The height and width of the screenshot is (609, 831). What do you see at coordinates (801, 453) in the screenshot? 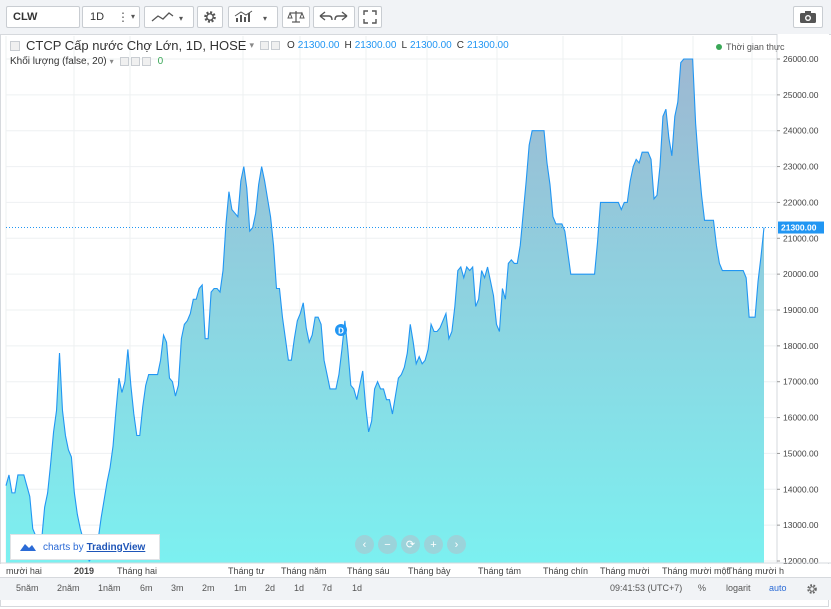
I see `price-tick-label: 15000.00` at bounding box center [801, 453].